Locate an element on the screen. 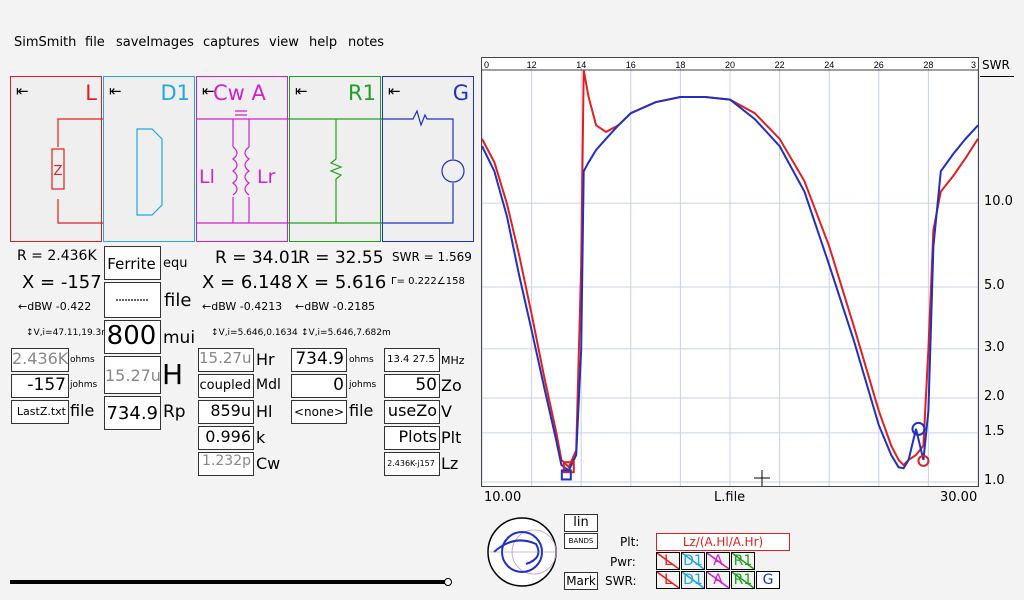 The height and width of the screenshot is (600, 1024). R1-dbw: ←dBW -0.2185 is located at coordinates (335, 306).